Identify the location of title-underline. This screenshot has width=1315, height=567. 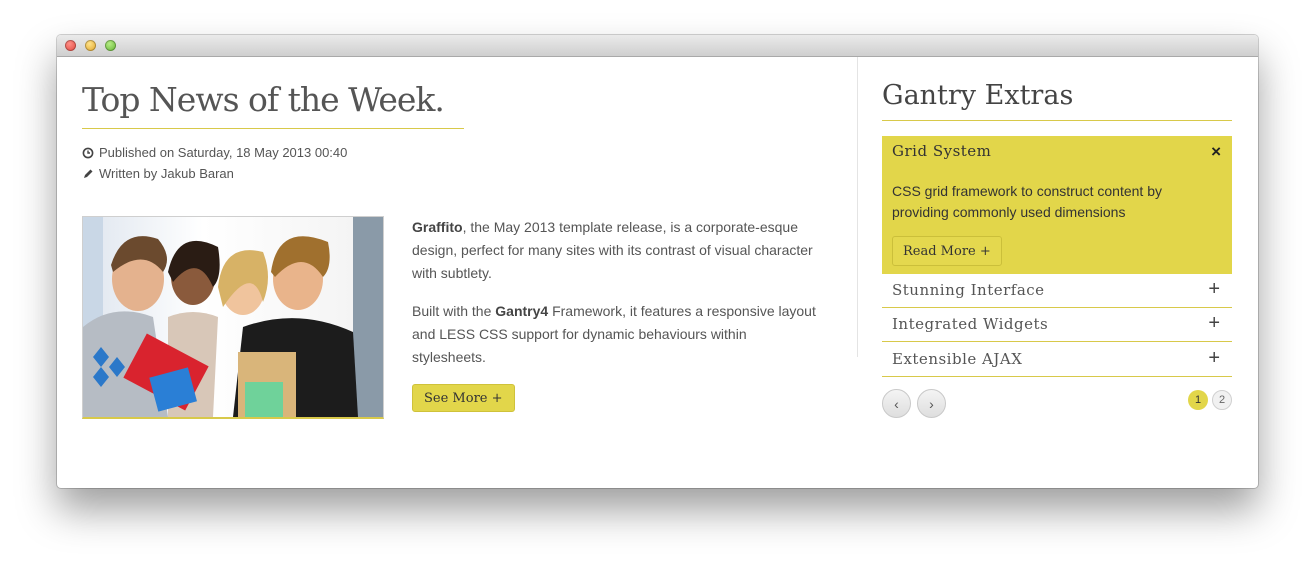
(273, 128).